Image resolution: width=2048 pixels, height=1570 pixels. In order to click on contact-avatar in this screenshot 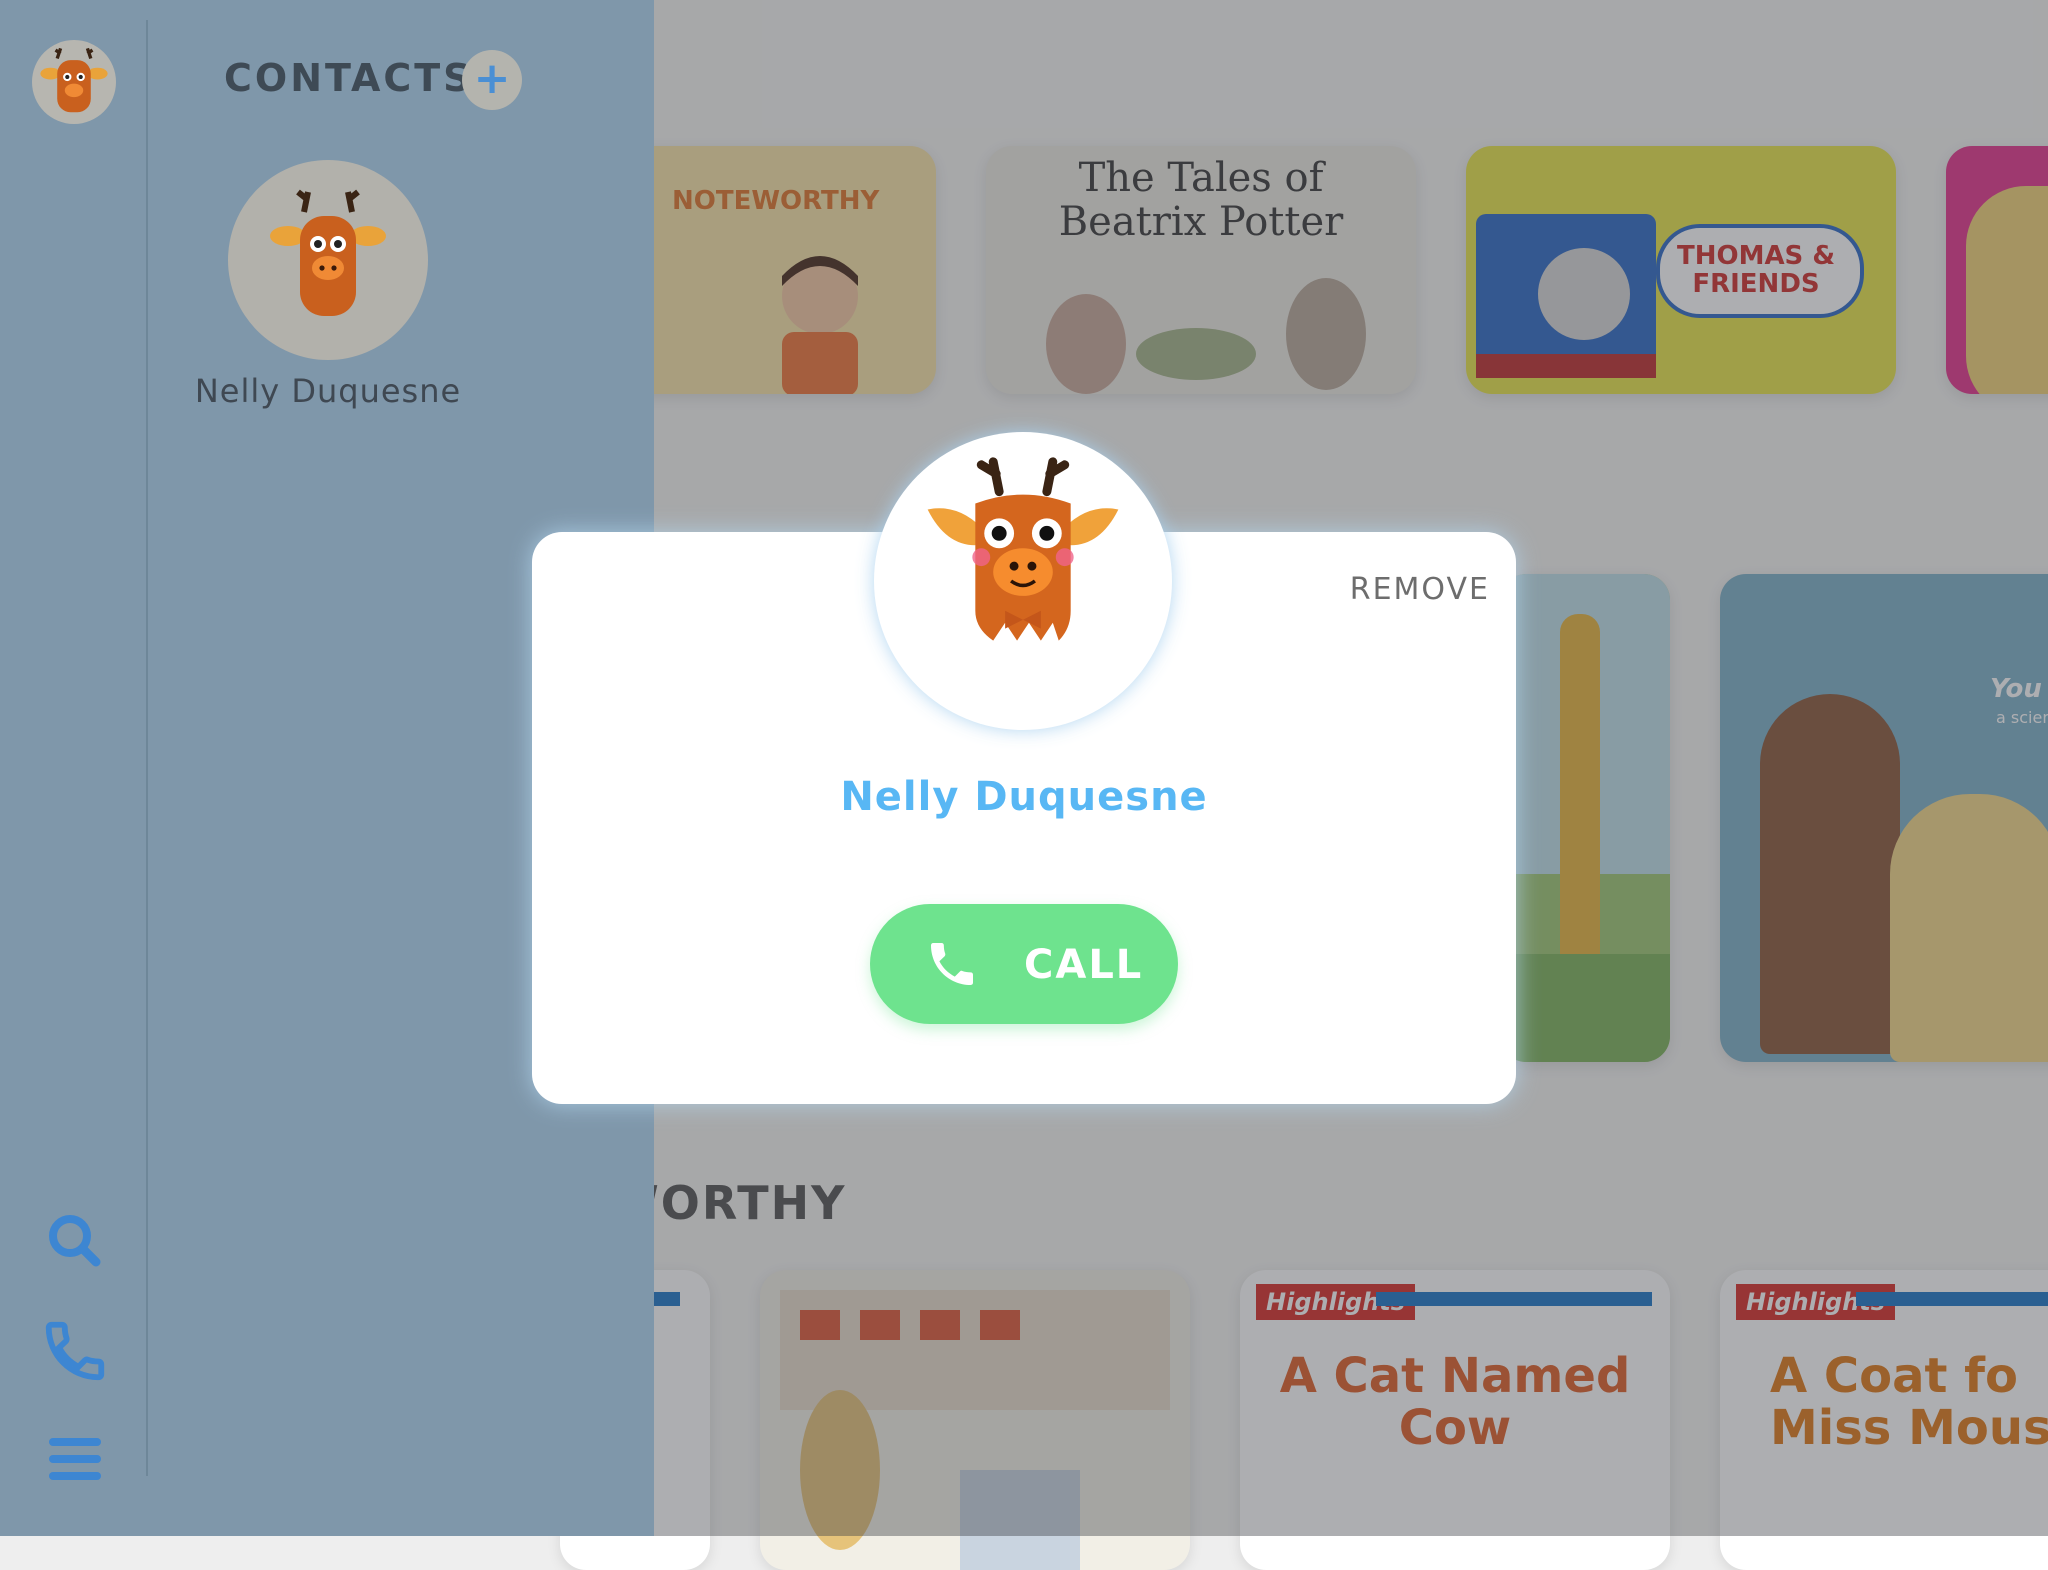, I will do `click(328, 260)`.